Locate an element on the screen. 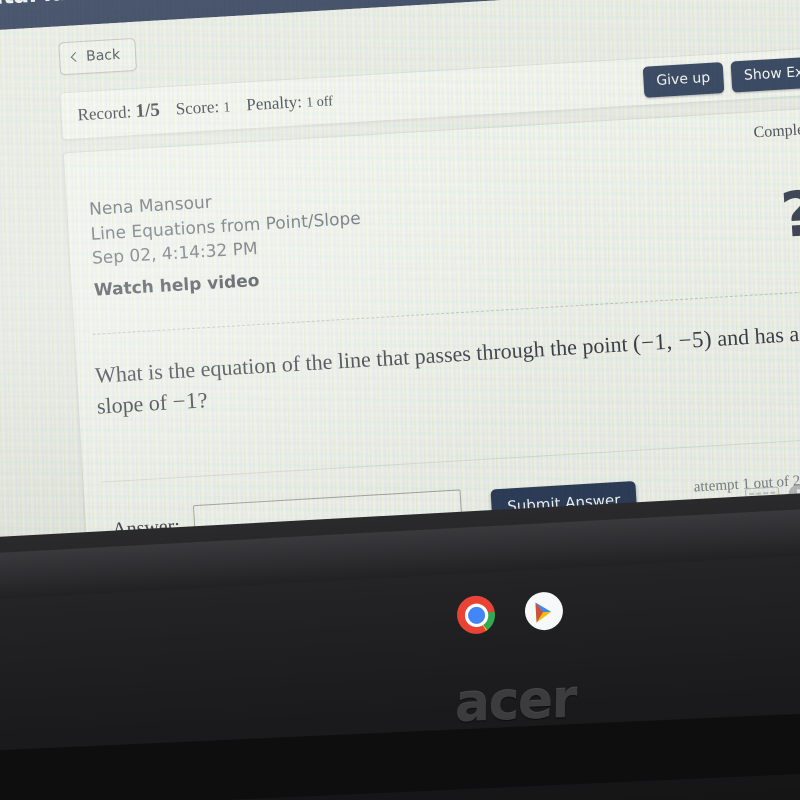  penalty-label: Penalty: is located at coordinates (274, 103).